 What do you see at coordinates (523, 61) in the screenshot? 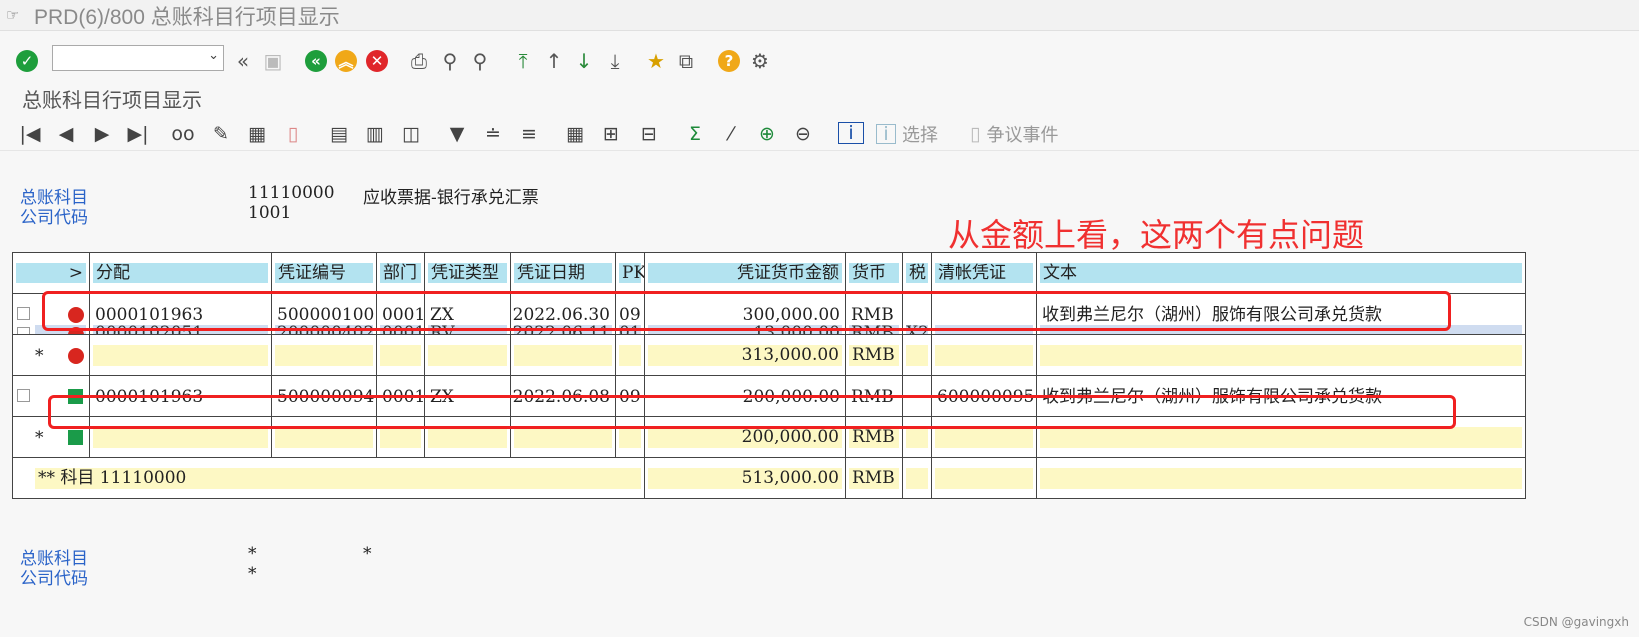
I see `first-page-icon: ⤒` at bounding box center [523, 61].